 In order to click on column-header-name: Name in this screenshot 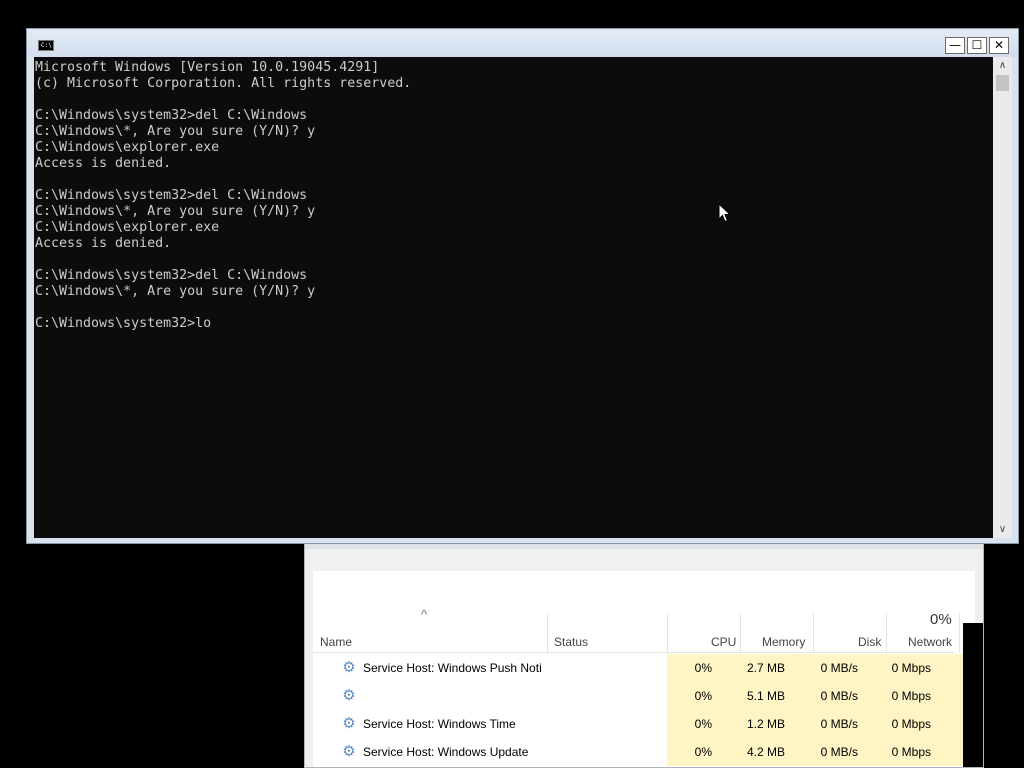, I will do `click(336, 642)`.